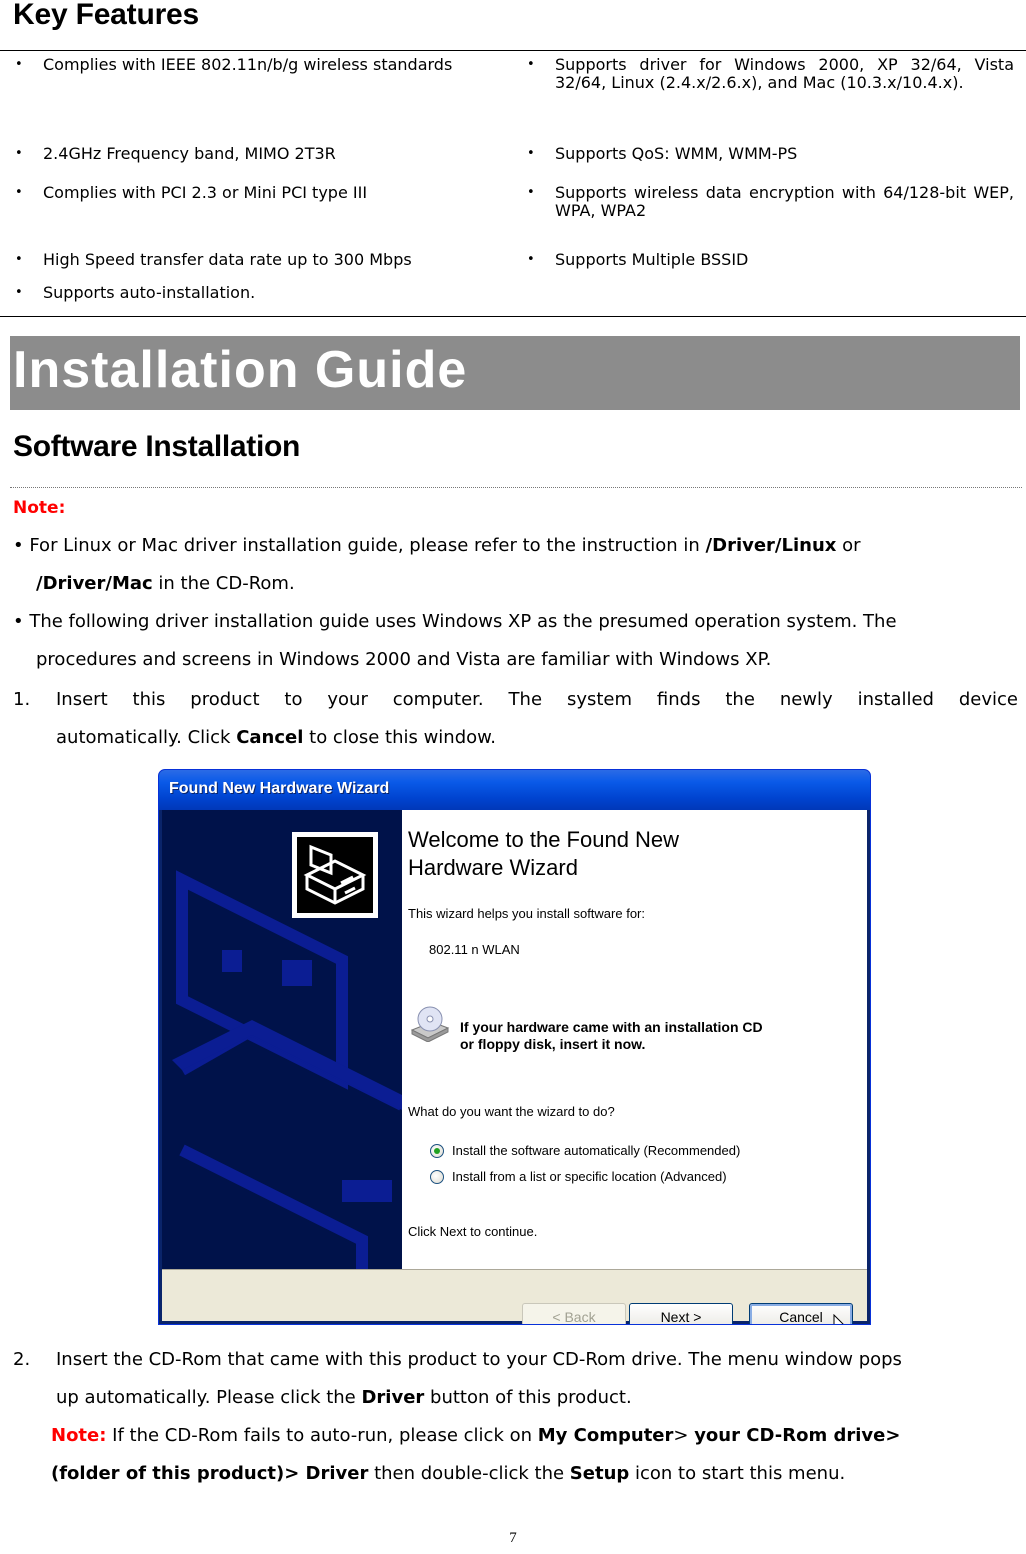 This screenshot has height=1554, width=1026. What do you see at coordinates (157, 446) in the screenshot?
I see `software-installation-heading: Software Installation` at bounding box center [157, 446].